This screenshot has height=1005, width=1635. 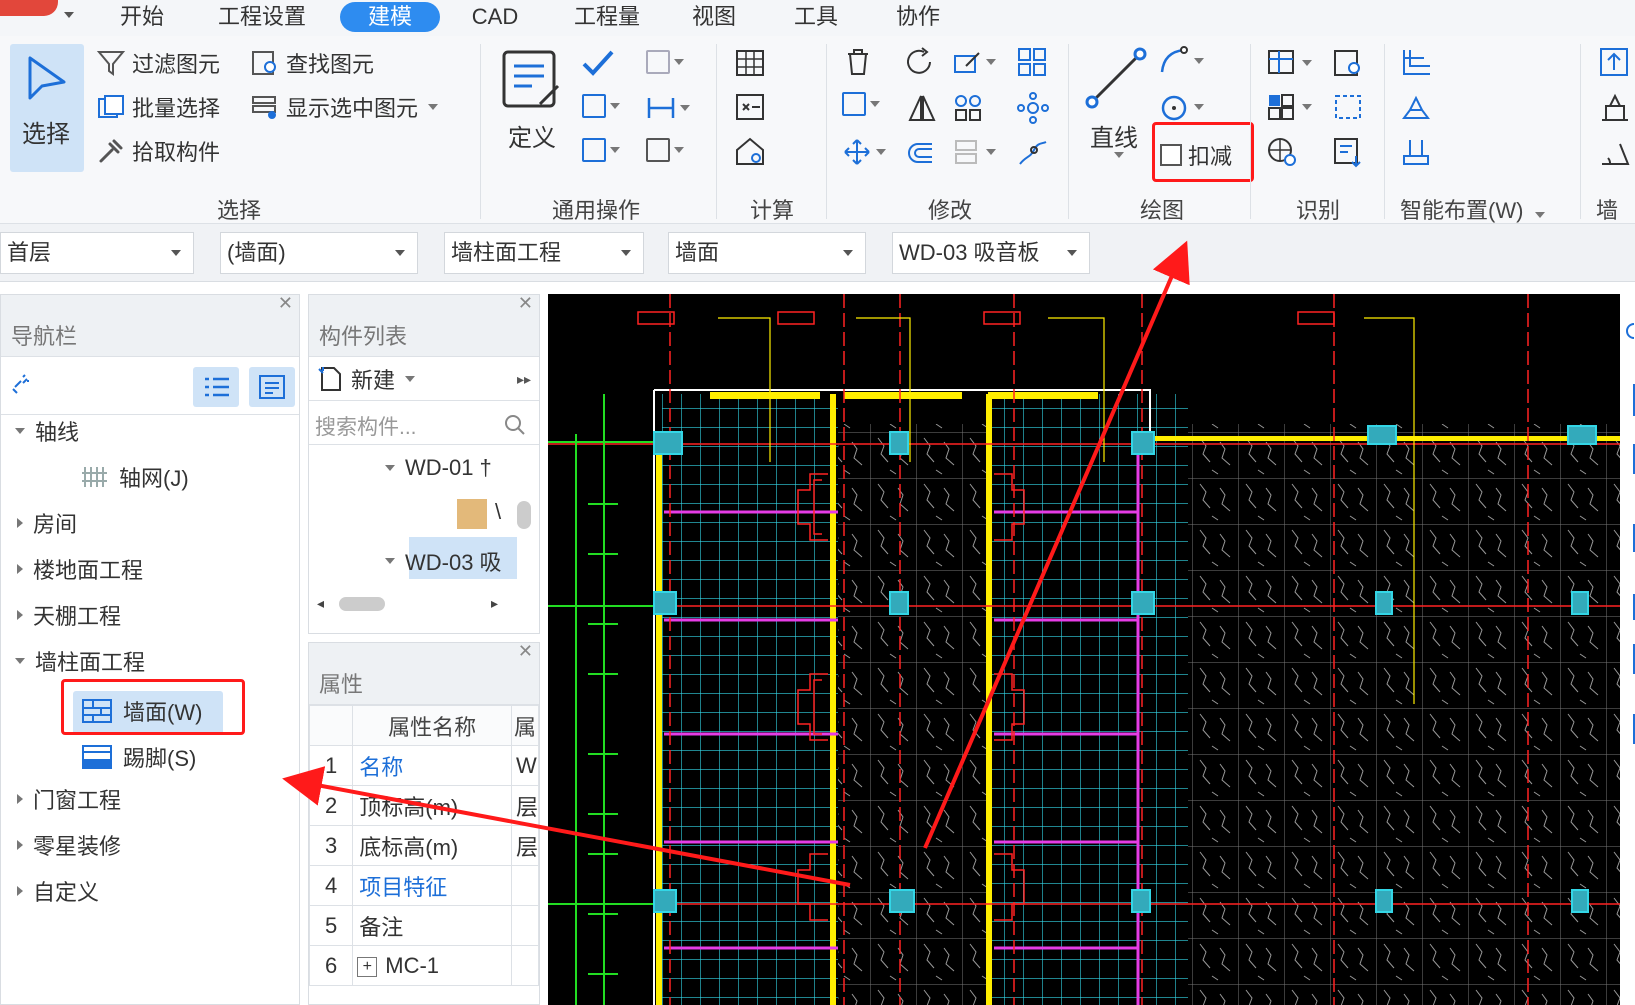 What do you see at coordinates (714, 17) in the screenshot?
I see `menu-view: 视图` at bounding box center [714, 17].